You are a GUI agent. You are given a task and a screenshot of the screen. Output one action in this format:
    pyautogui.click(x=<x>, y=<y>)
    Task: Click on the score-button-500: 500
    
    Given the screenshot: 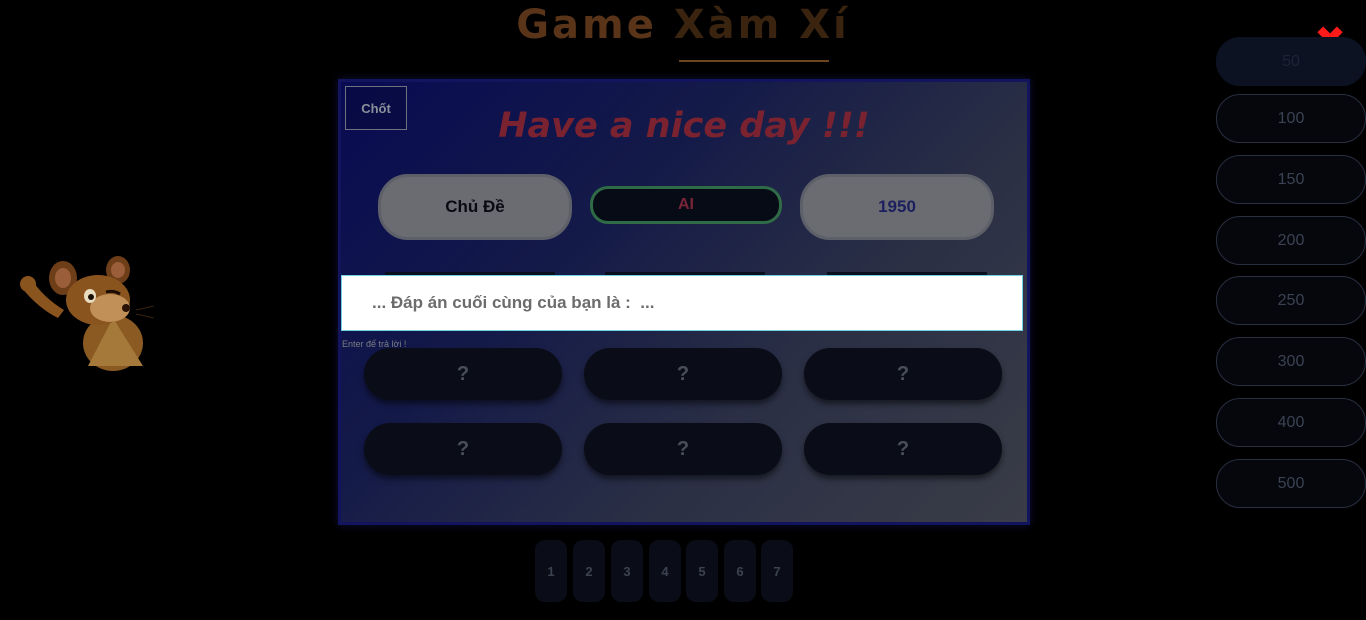 What is the action you would take?
    pyautogui.click(x=1291, y=483)
    